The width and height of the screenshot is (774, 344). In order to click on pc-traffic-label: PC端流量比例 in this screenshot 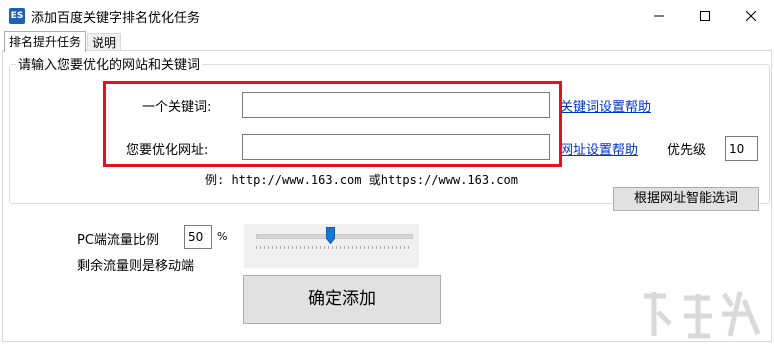, I will do `click(118, 240)`.